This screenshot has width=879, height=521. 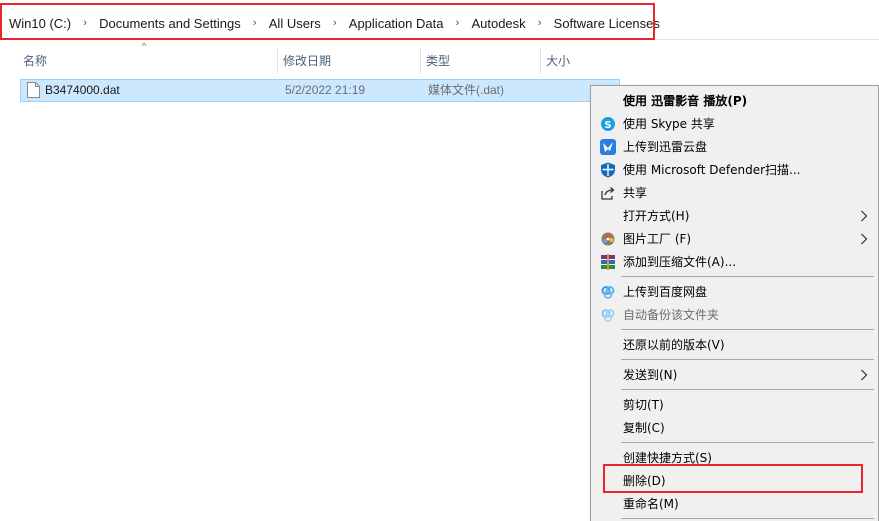 I want to click on svg-text: S, so click(x=607, y=125).